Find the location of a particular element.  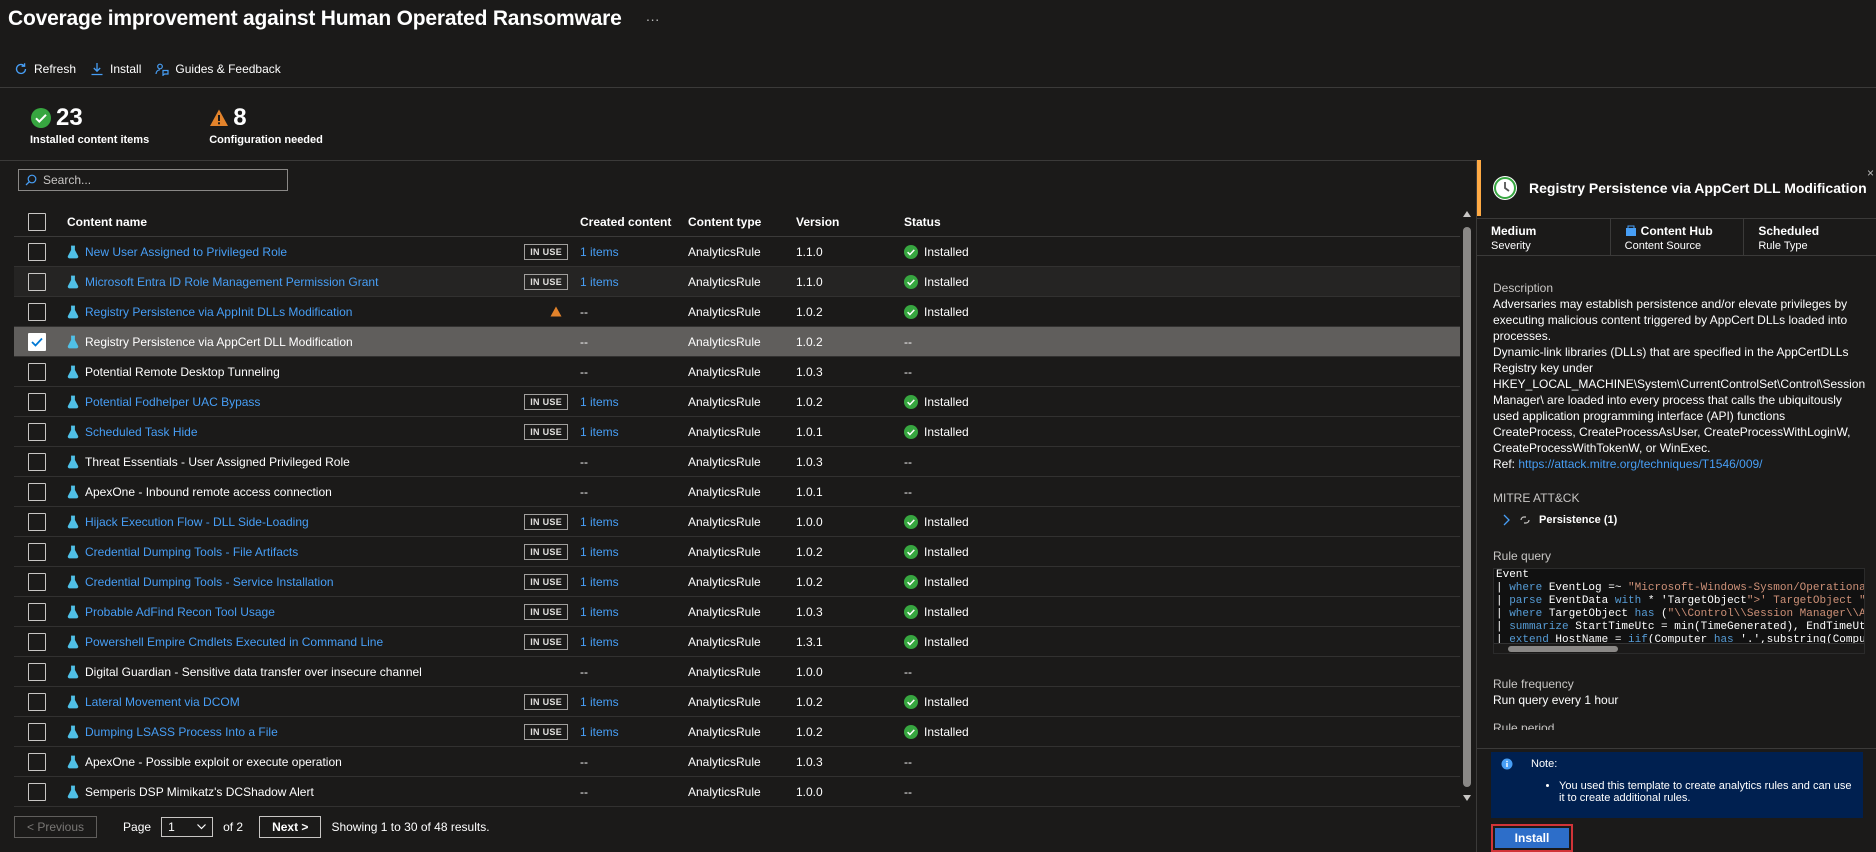

header-content-name: Content name is located at coordinates (323, 222).